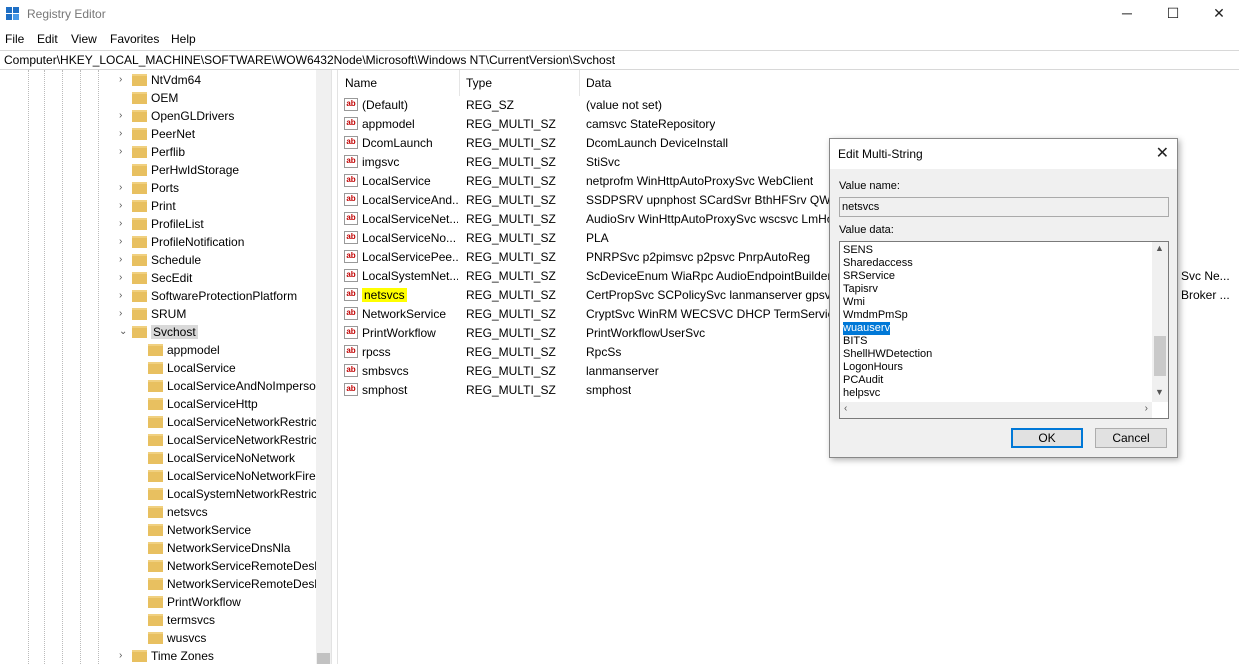 This screenshot has width=1239, height=664. I want to click on value-name: (Default), so click(385, 105).